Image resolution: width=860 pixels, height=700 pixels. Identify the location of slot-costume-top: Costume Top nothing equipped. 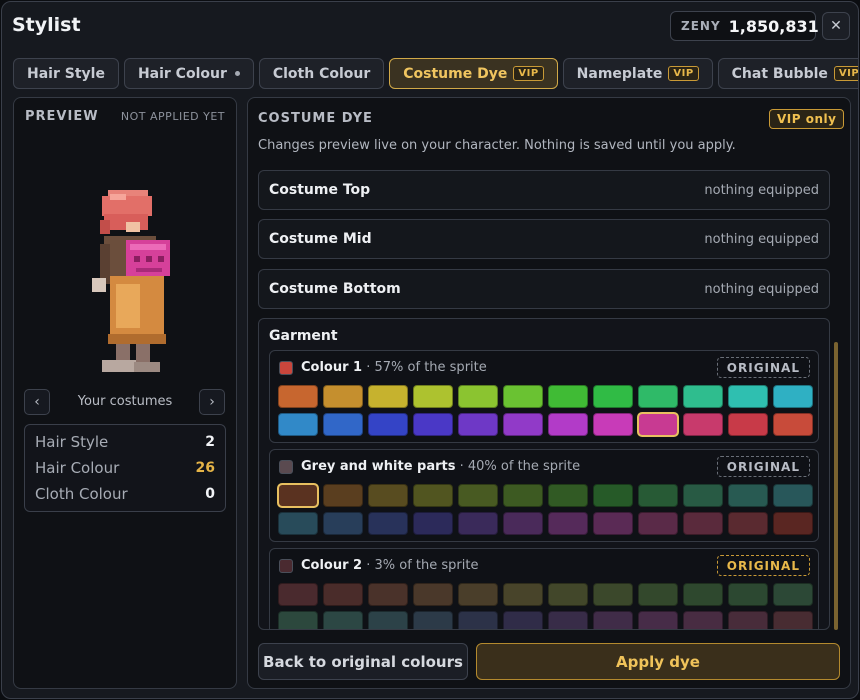
(544, 190).